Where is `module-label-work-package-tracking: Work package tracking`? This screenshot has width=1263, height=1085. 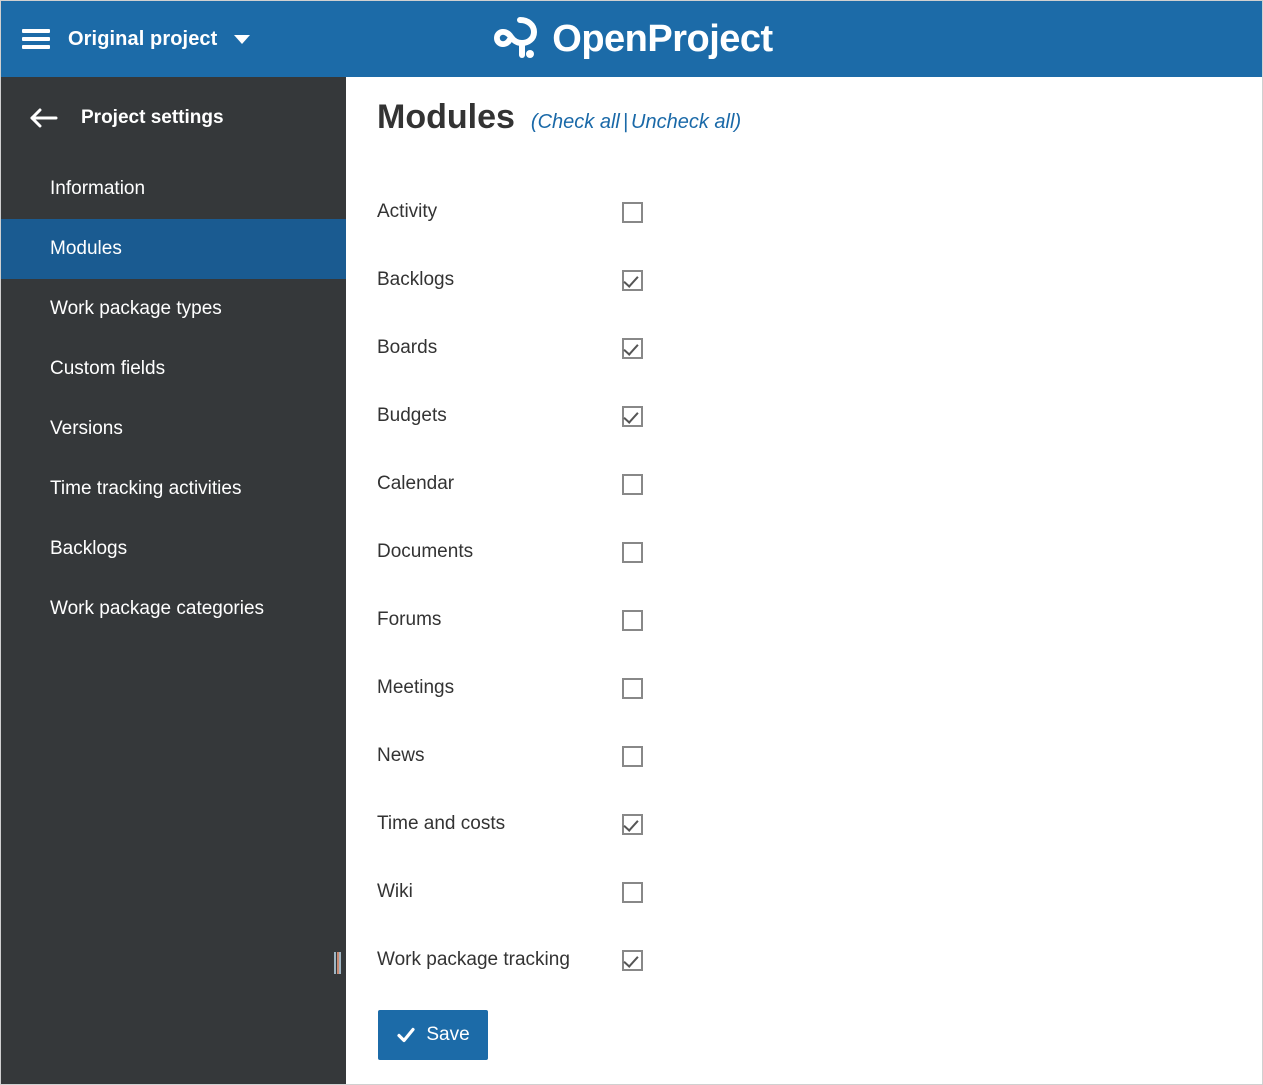 module-label-work-package-tracking: Work package tracking is located at coordinates (499, 960).